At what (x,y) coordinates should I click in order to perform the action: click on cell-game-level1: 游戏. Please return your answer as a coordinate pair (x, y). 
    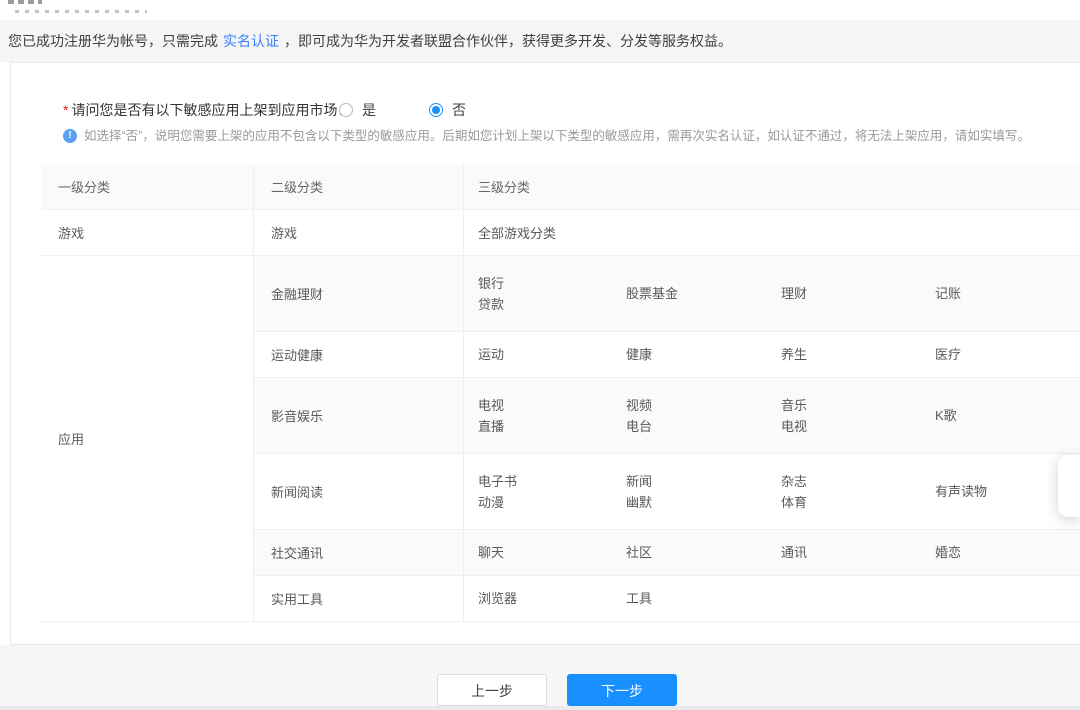
    Looking at the image, I should click on (147, 232).